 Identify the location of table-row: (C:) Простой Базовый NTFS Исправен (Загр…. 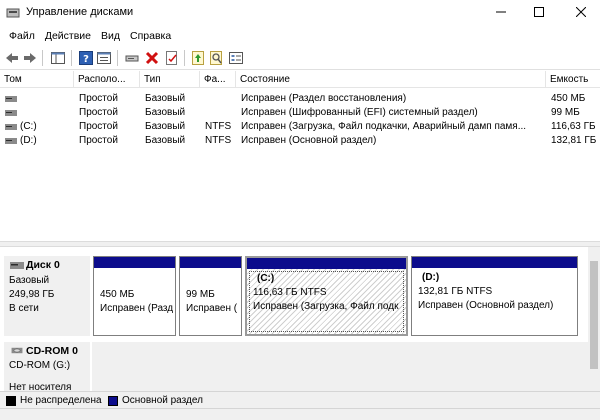
(300, 127).